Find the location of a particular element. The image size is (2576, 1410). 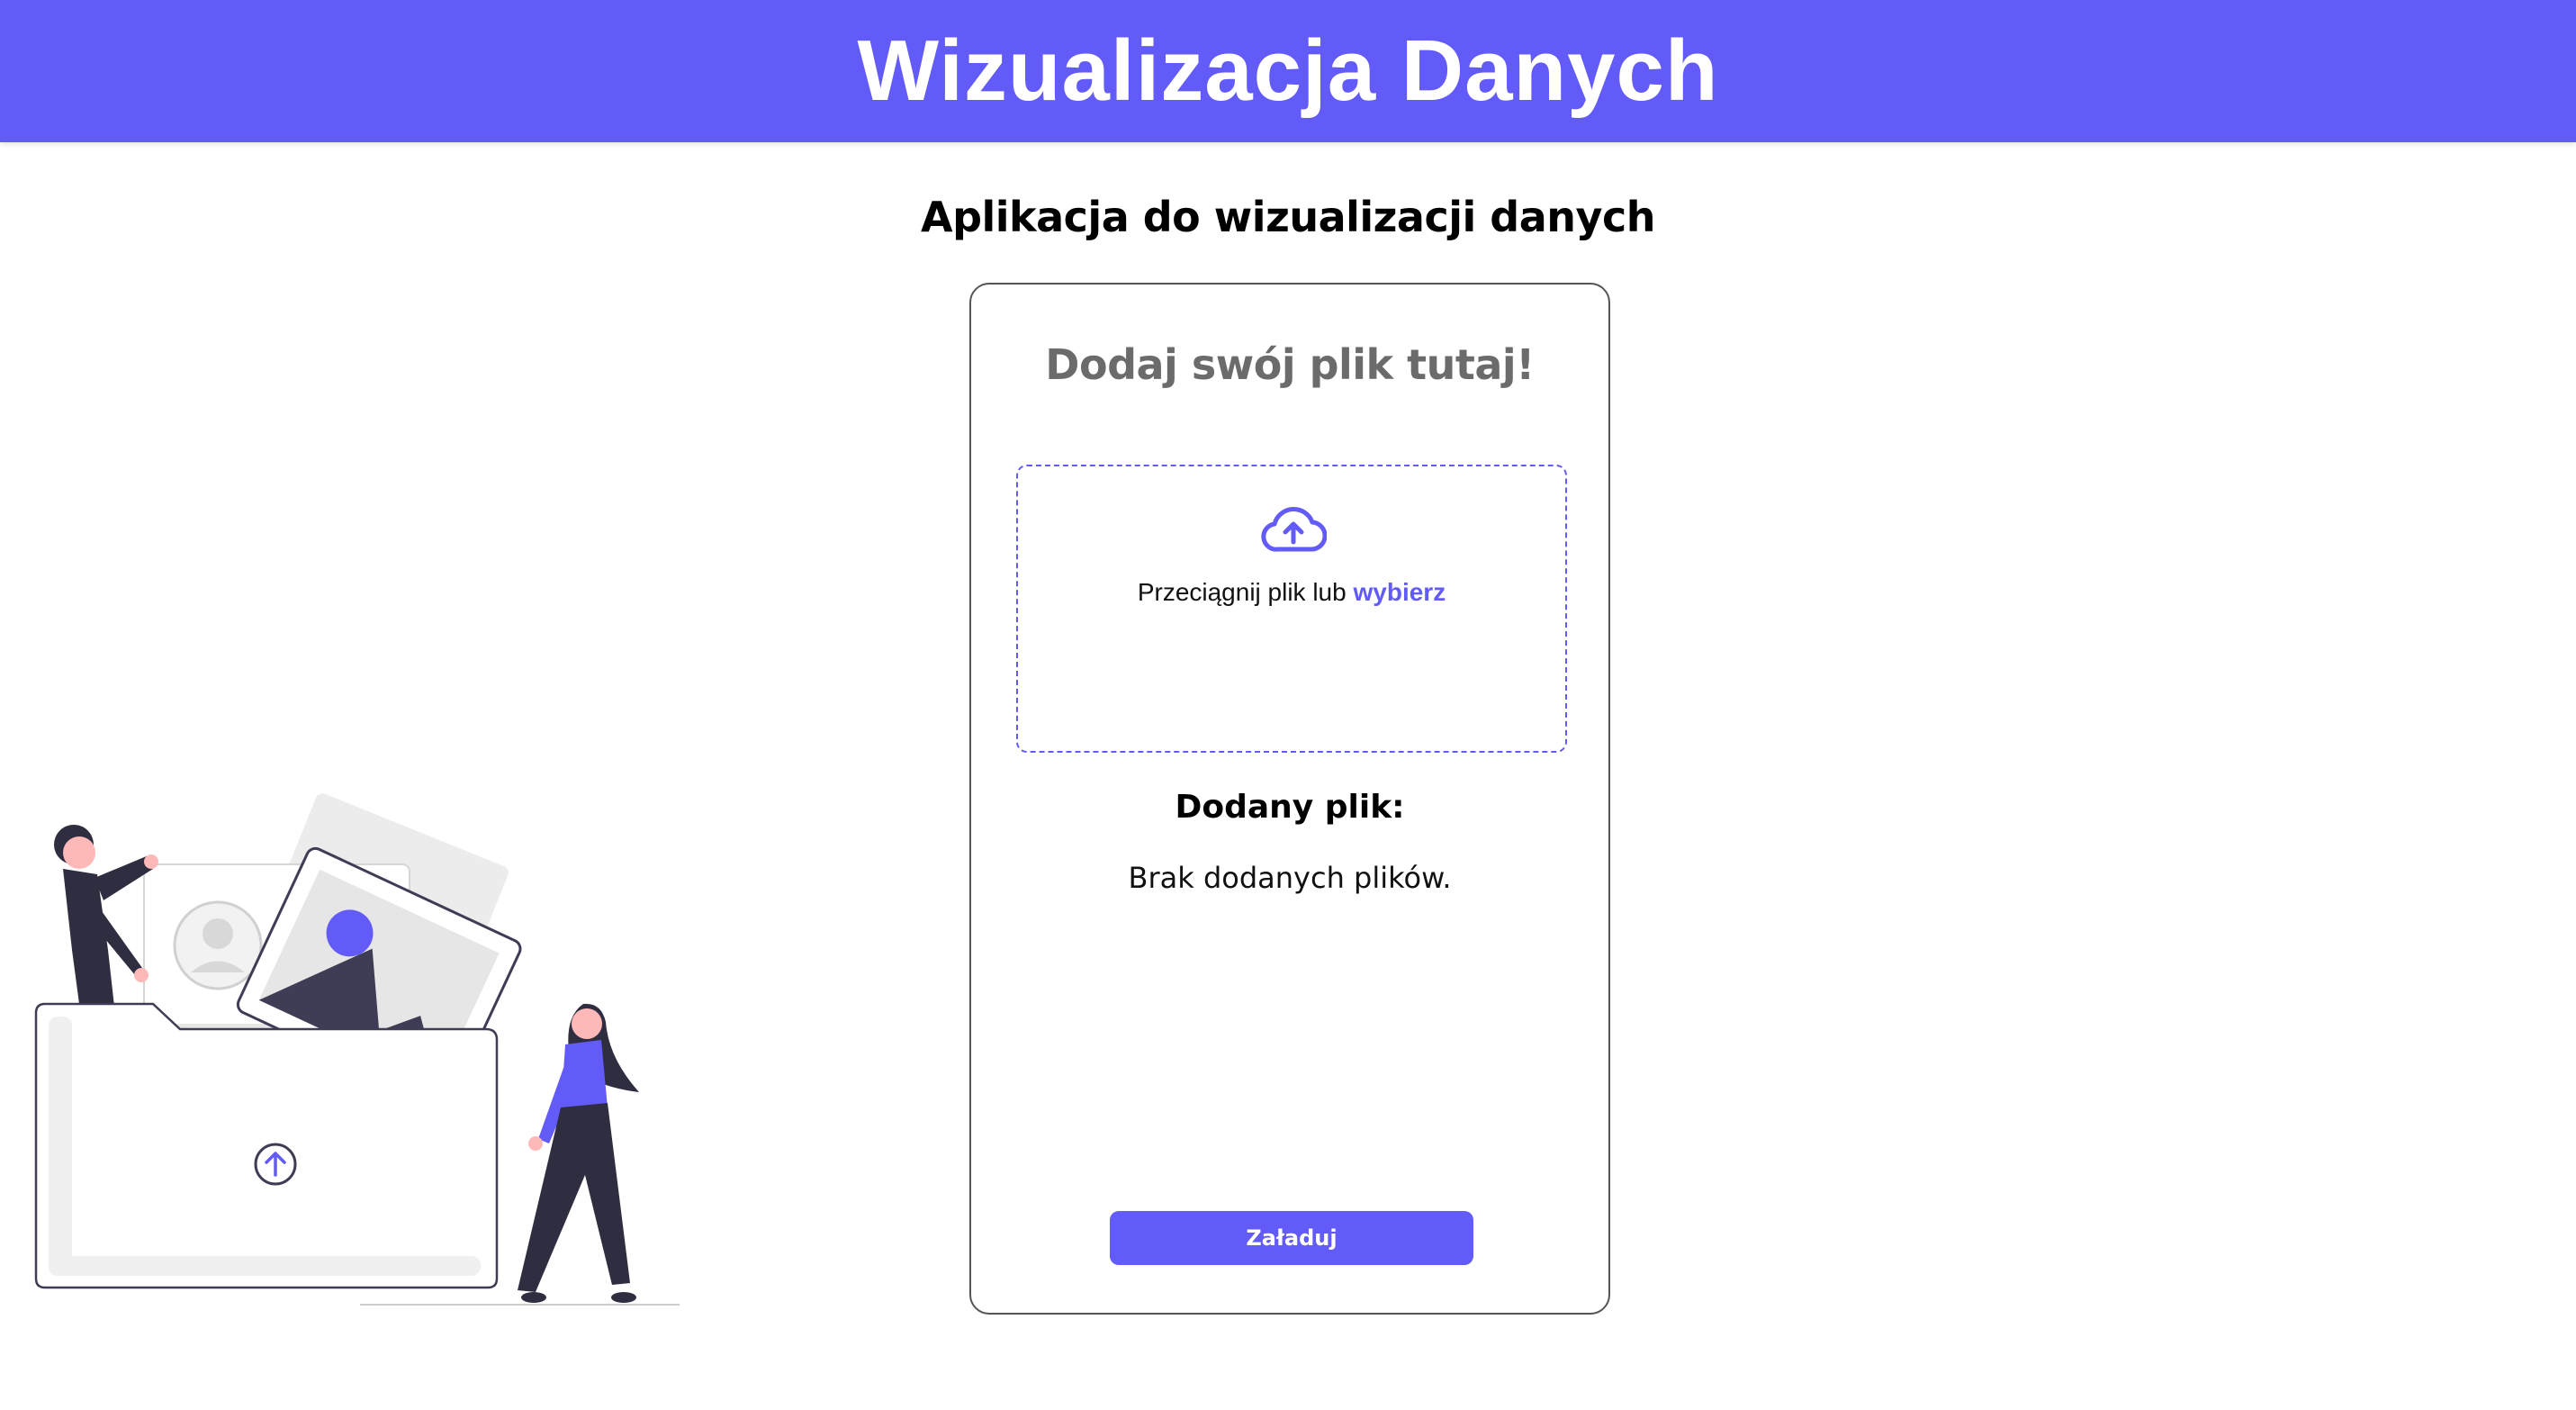

choose-file-link: wybierz is located at coordinates (1399, 592).